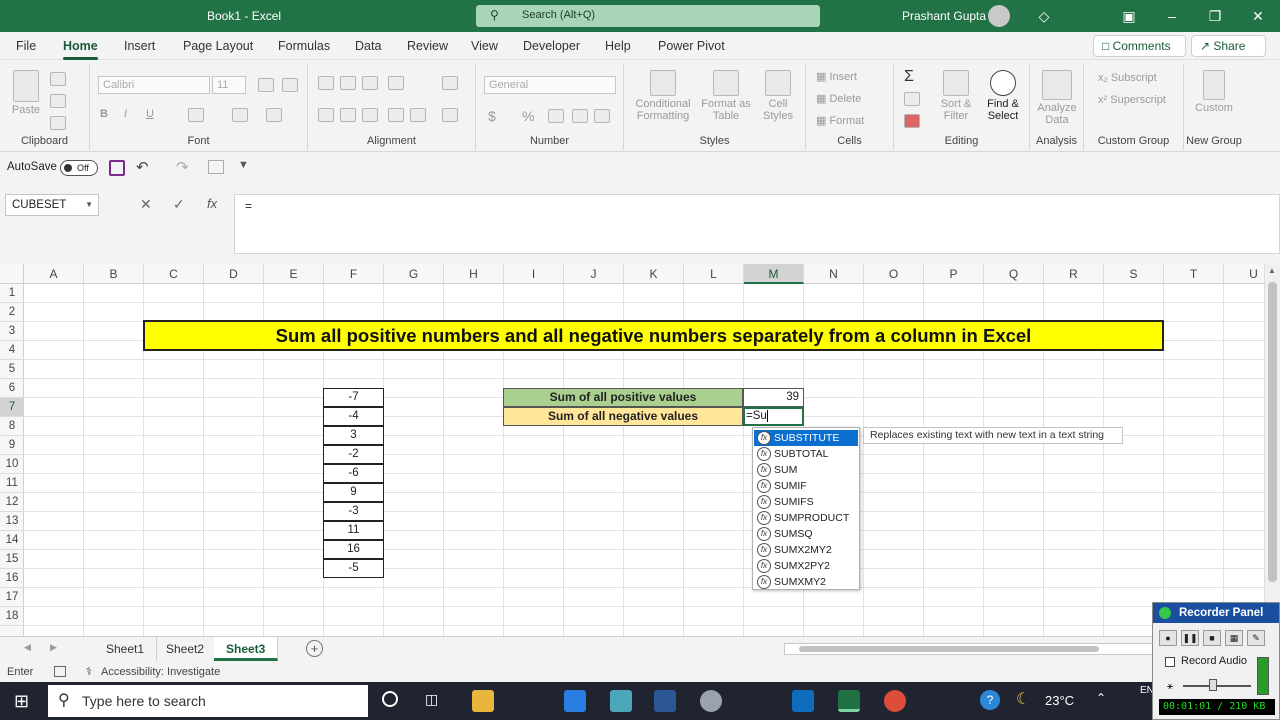 The height and width of the screenshot is (720, 1280). What do you see at coordinates (370, 83) in the screenshot?
I see `align-bottom-icon` at bounding box center [370, 83].